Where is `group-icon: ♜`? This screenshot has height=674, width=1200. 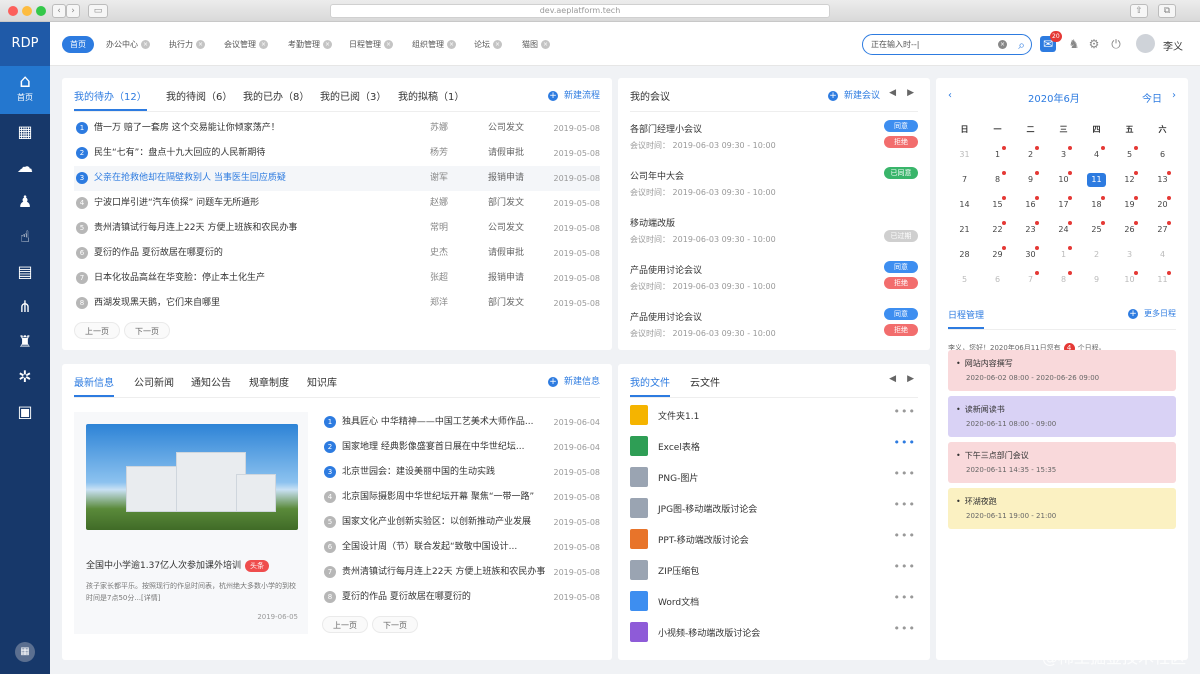 group-icon: ♜ is located at coordinates (25, 341).